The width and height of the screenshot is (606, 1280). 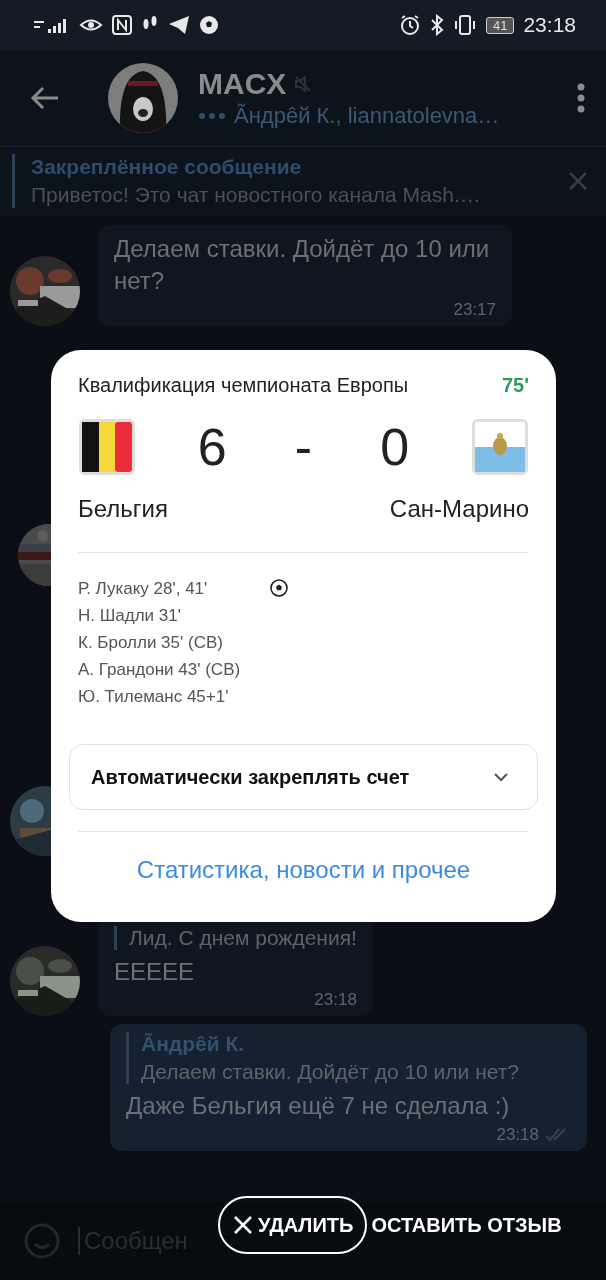 I want to click on message-text: Делаем ставки. Дойдёт до 10 или нет?, so click(x=302, y=265).